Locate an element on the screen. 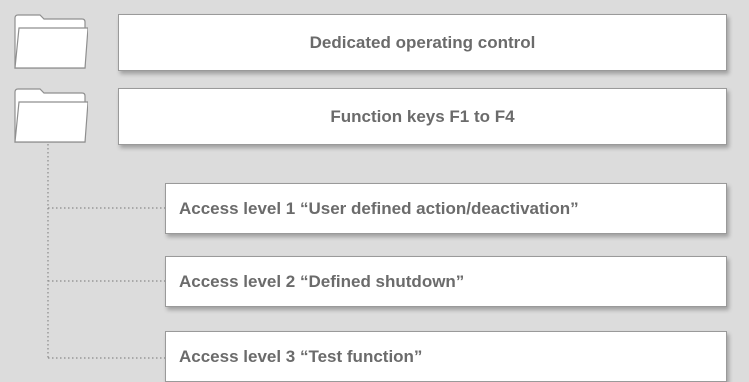 This screenshot has height=382, width=749. menu-item-label: Dedicated operating control is located at coordinates (422, 42).